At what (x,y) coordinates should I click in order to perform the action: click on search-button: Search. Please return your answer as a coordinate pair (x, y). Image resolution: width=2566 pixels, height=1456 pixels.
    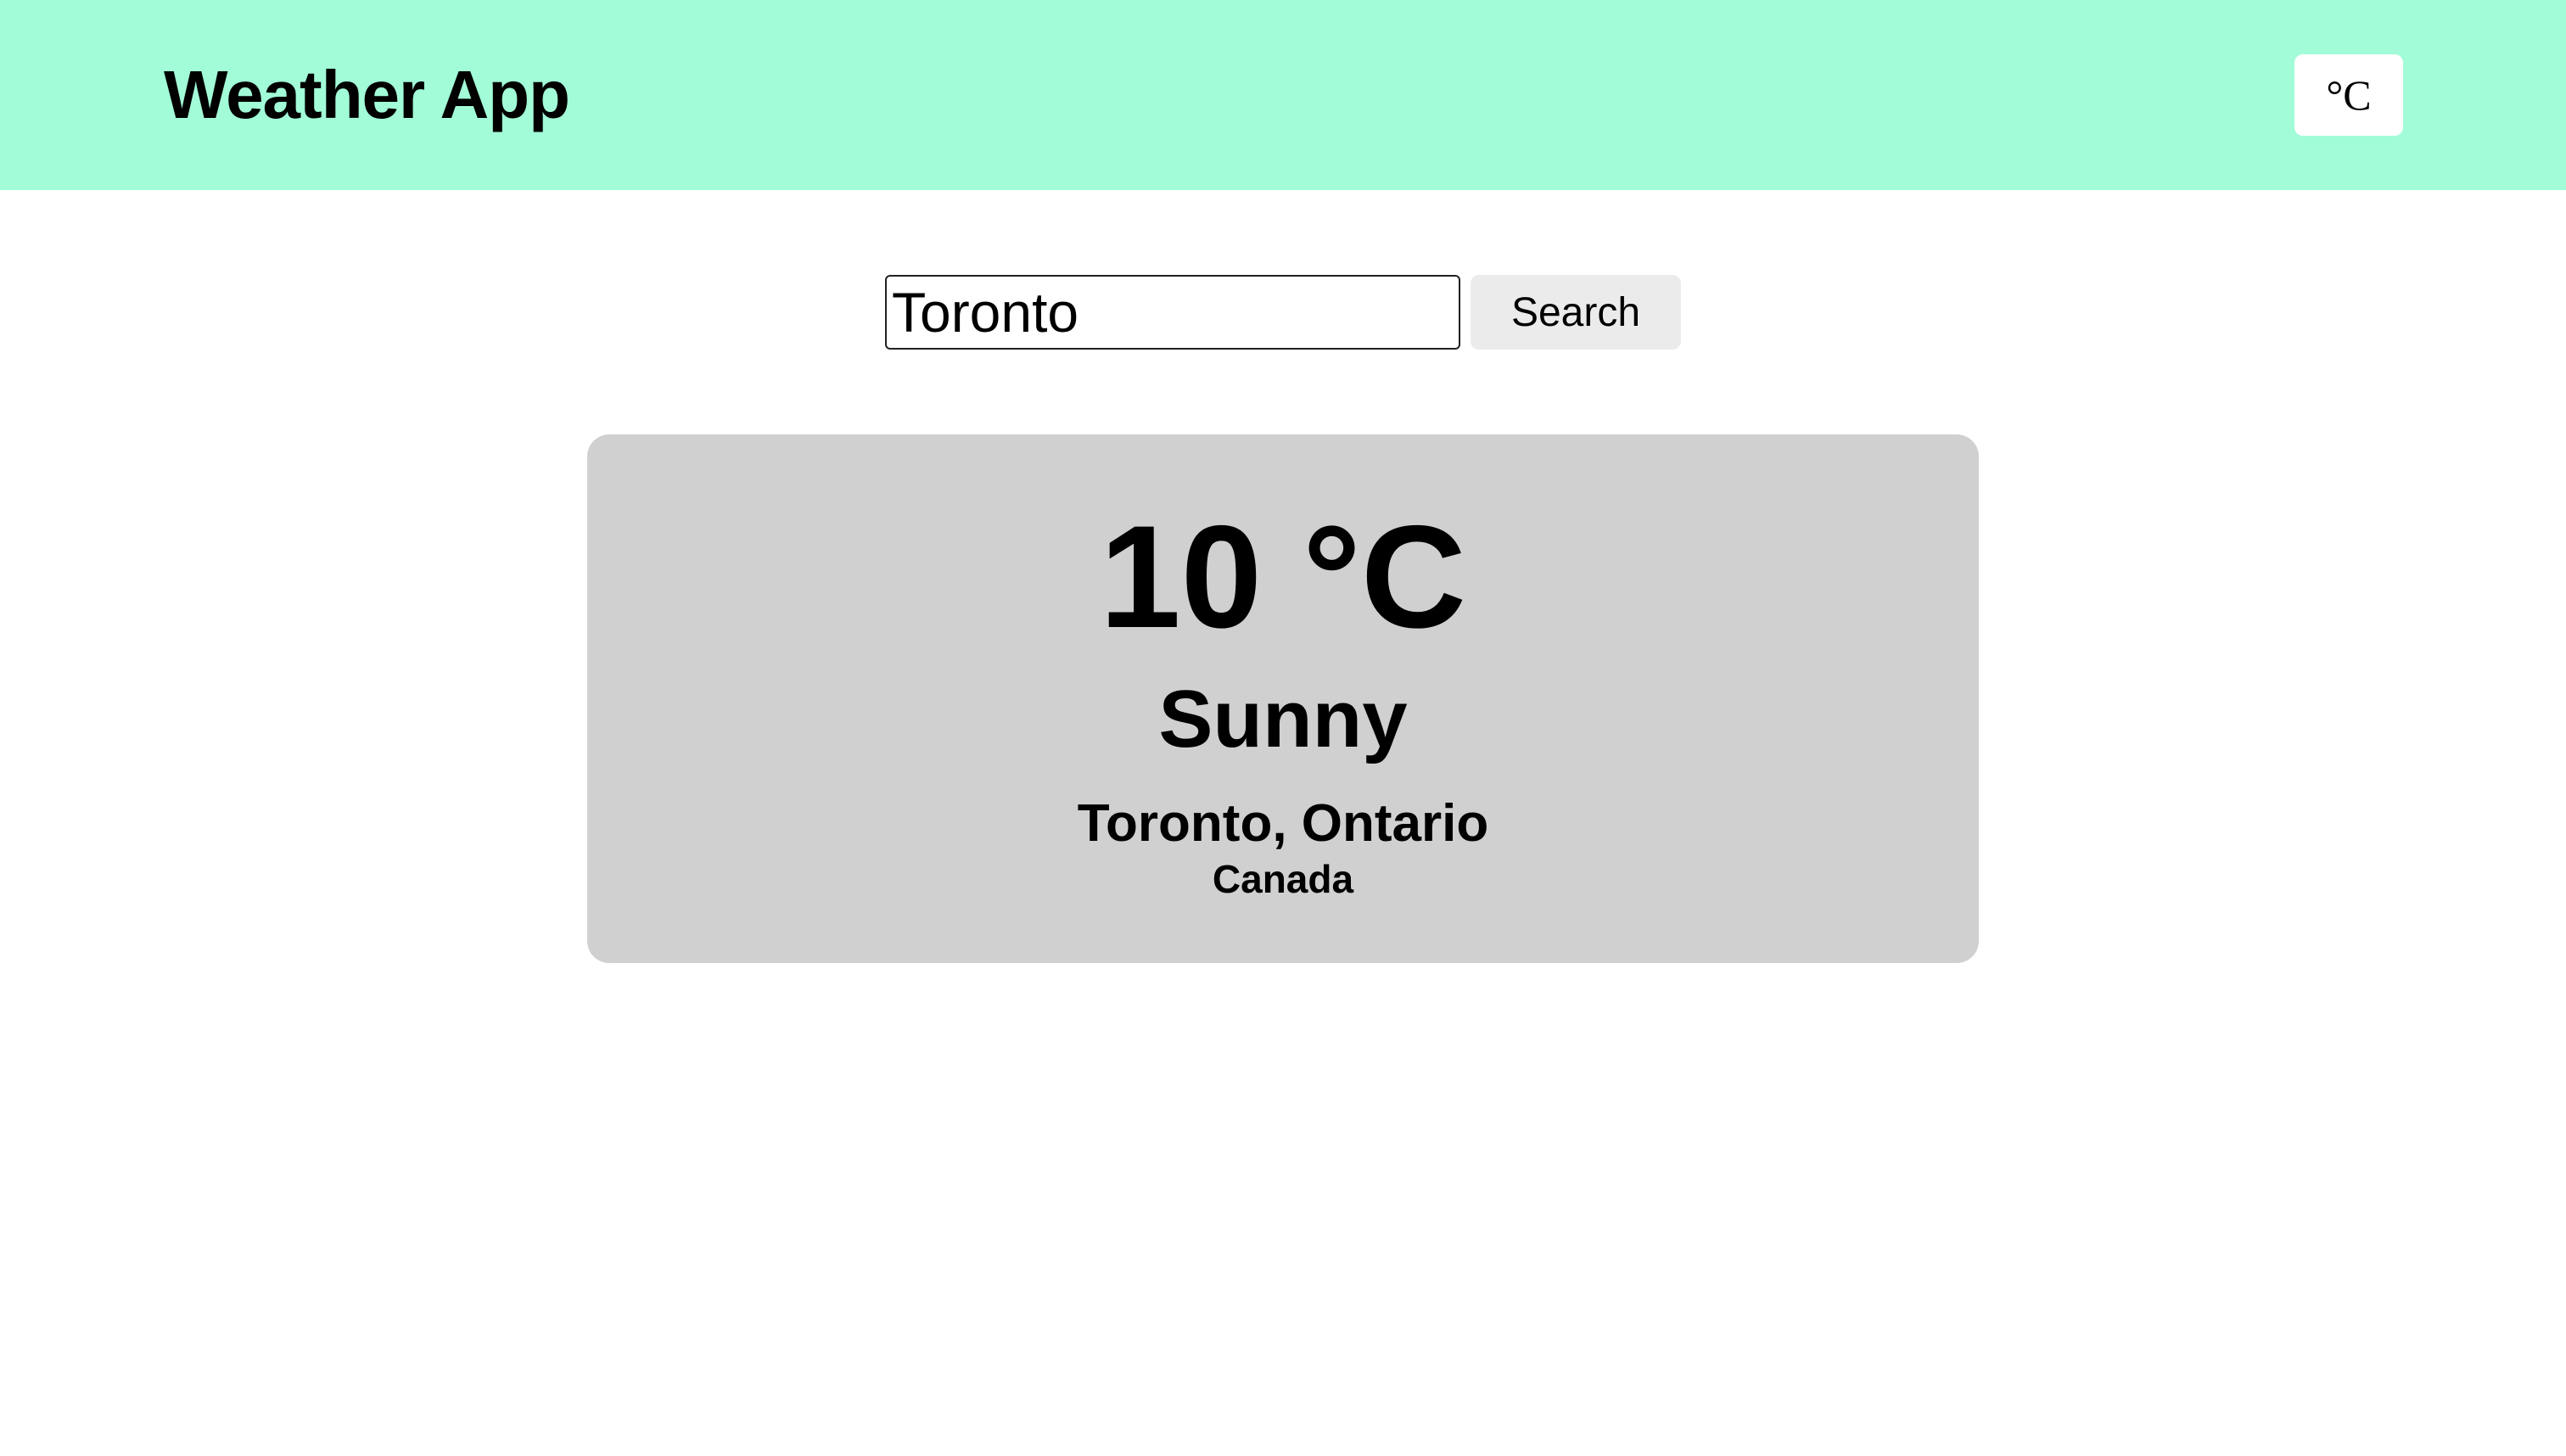
    Looking at the image, I should click on (1576, 312).